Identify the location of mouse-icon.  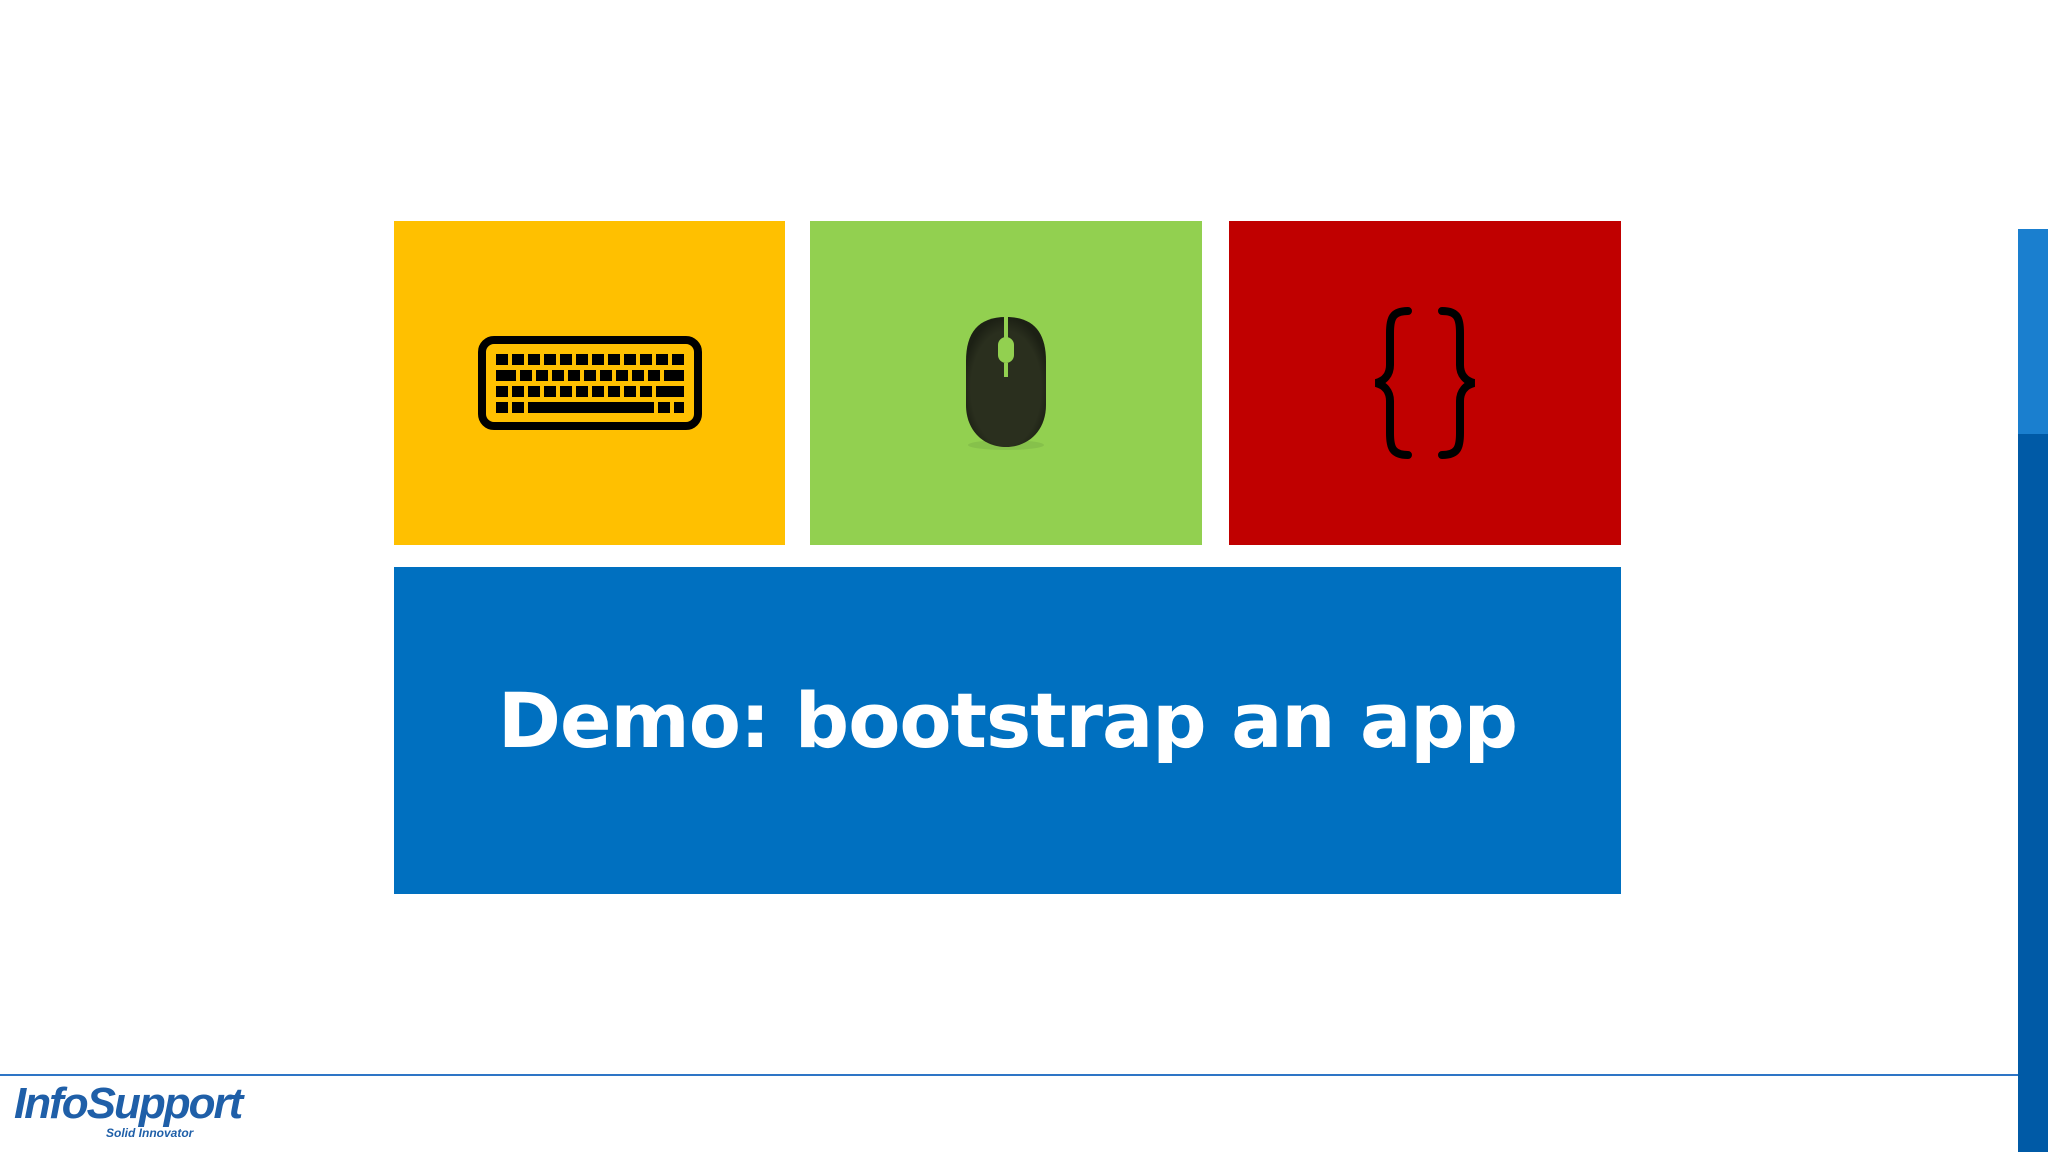
(1006, 383).